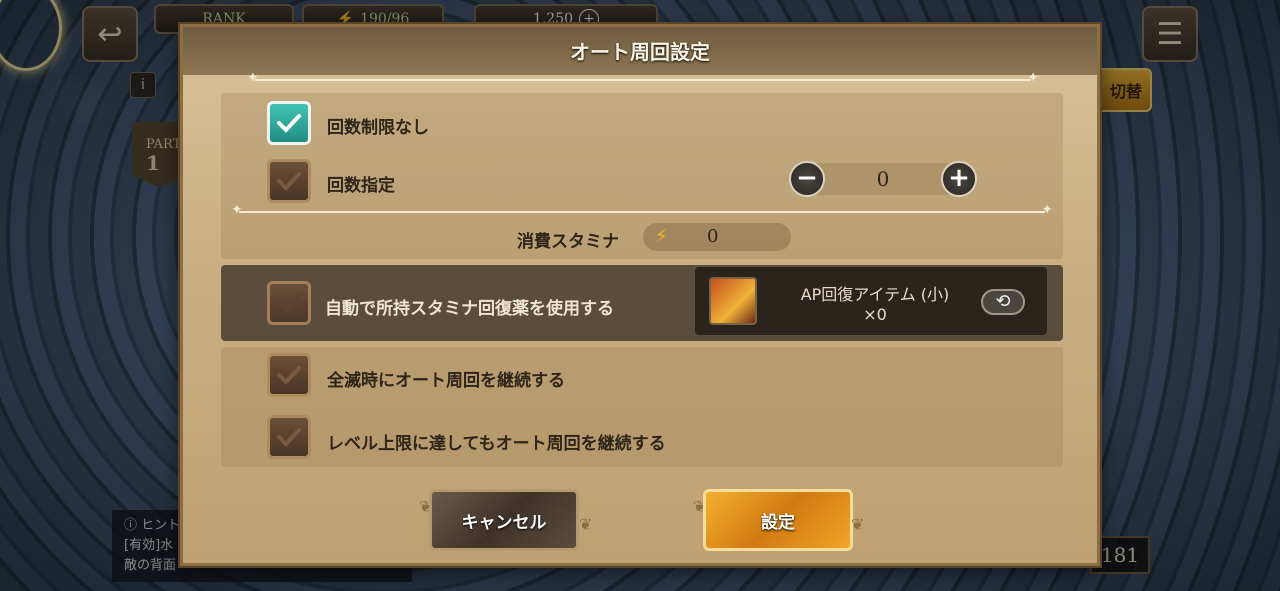 Image resolution: width=1280 pixels, height=591 pixels. Describe the element at coordinates (361, 186) in the screenshot. I see `set-count-label: 回数指定` at that location.